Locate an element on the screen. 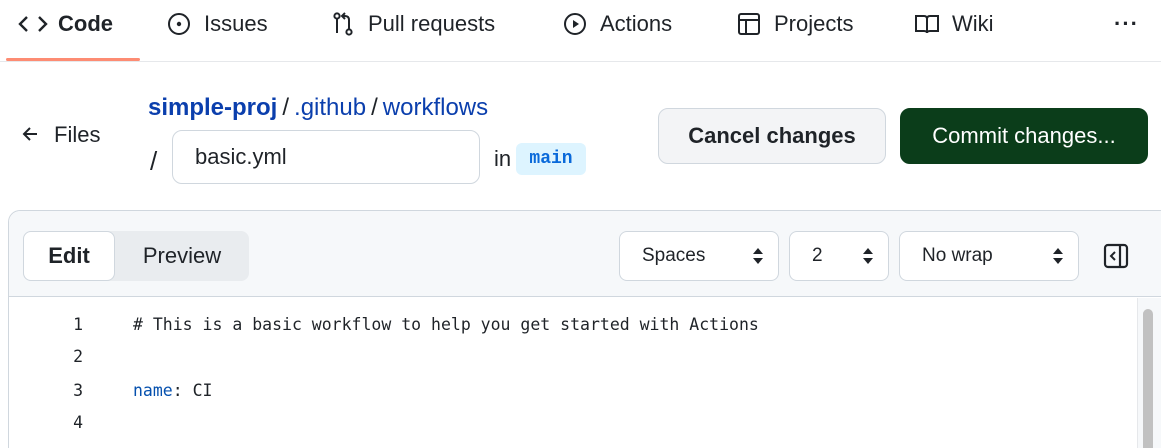 The height and width of the screenshot is (448, 1161). more-label: ··· is located at coordinates (1126, 23).